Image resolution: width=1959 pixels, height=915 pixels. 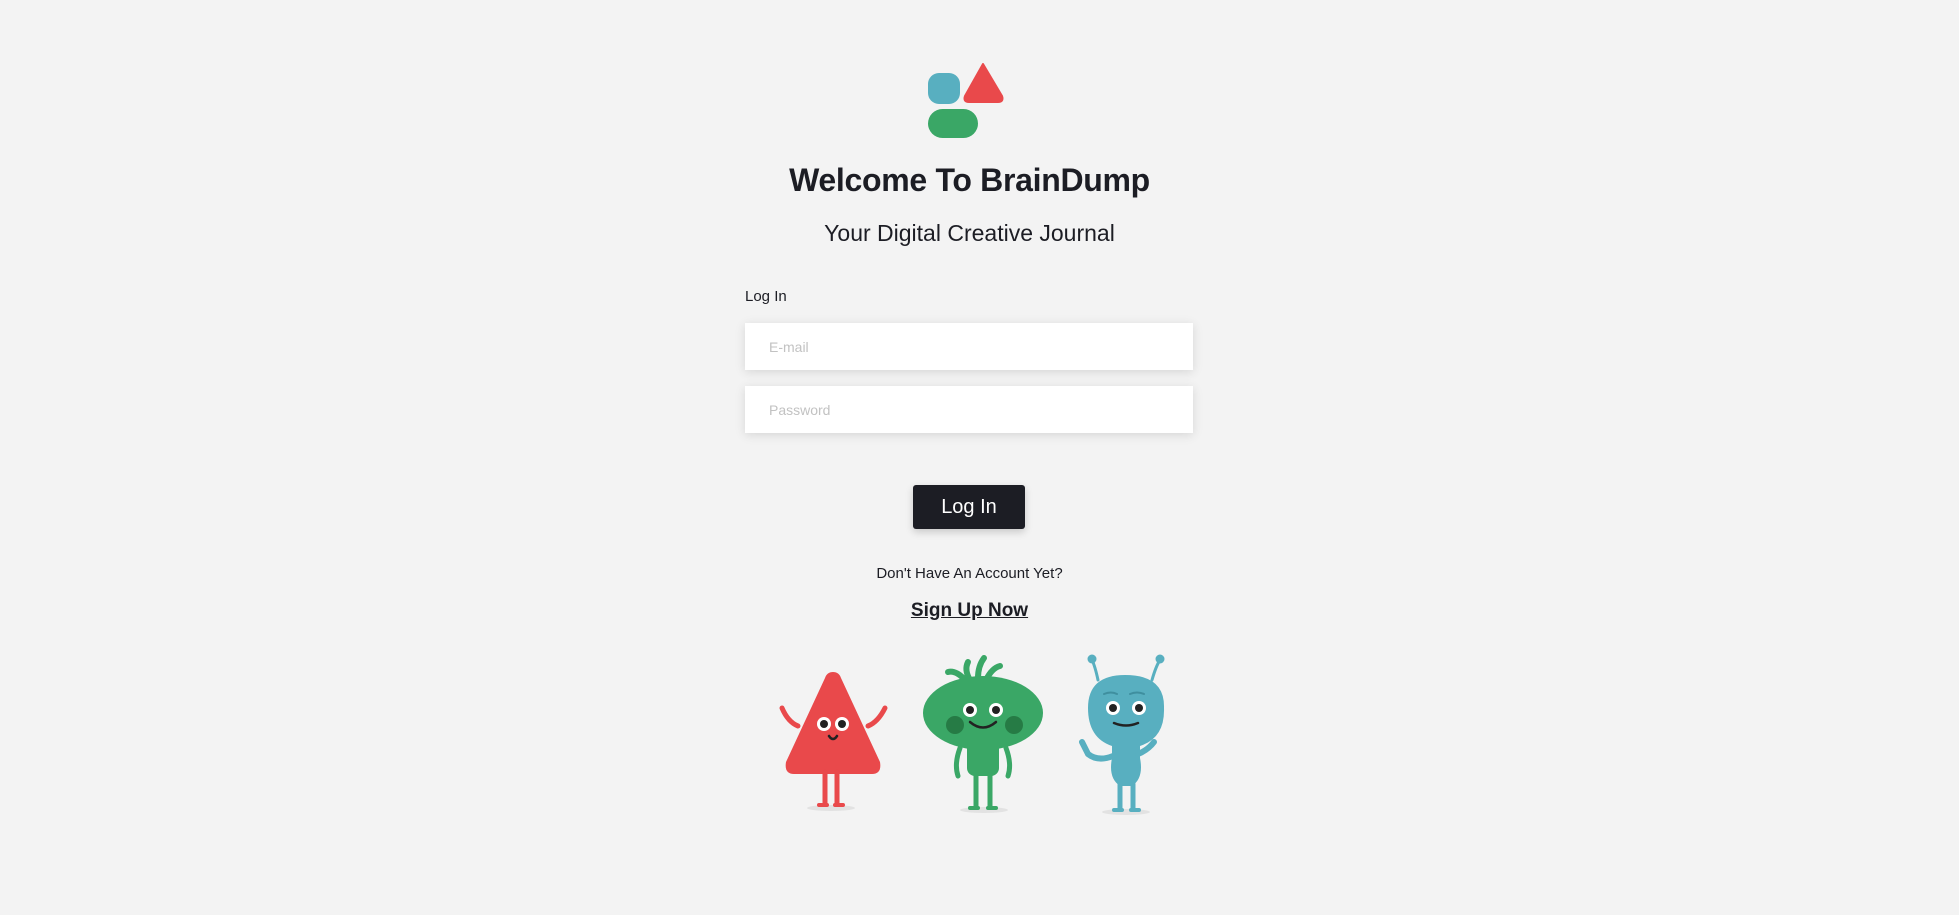 What do you see at coordinates (969, 346) in the screenshot?
I see `email-field` at bounding box center [969, 346].